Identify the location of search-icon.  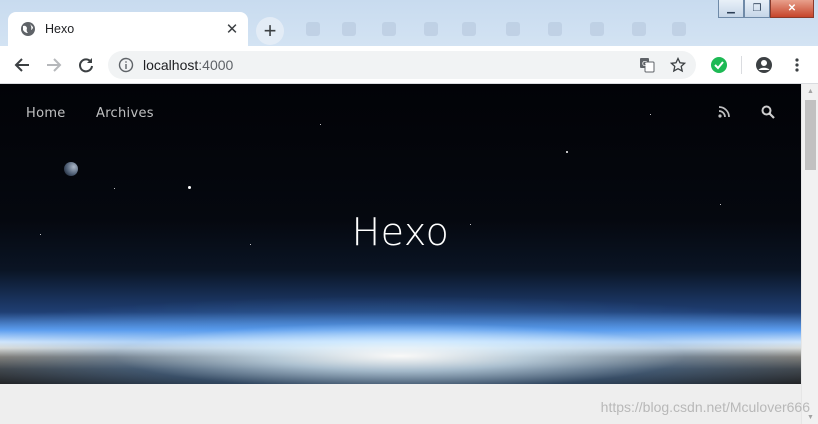
(768, 112).